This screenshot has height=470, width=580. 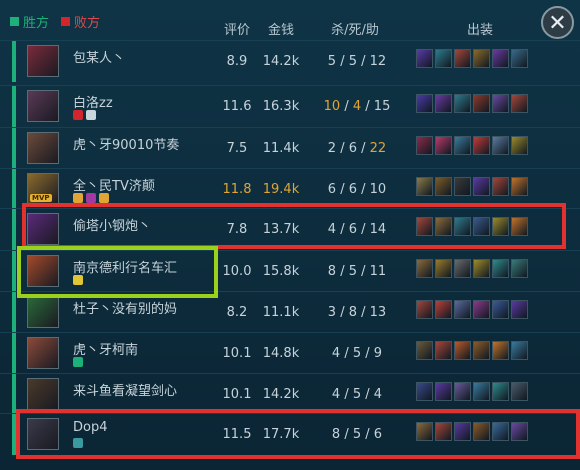 What do you see at coordinates (84, 115) in the screenshot?
I see `player-badges` at bounding box center [84, 115].